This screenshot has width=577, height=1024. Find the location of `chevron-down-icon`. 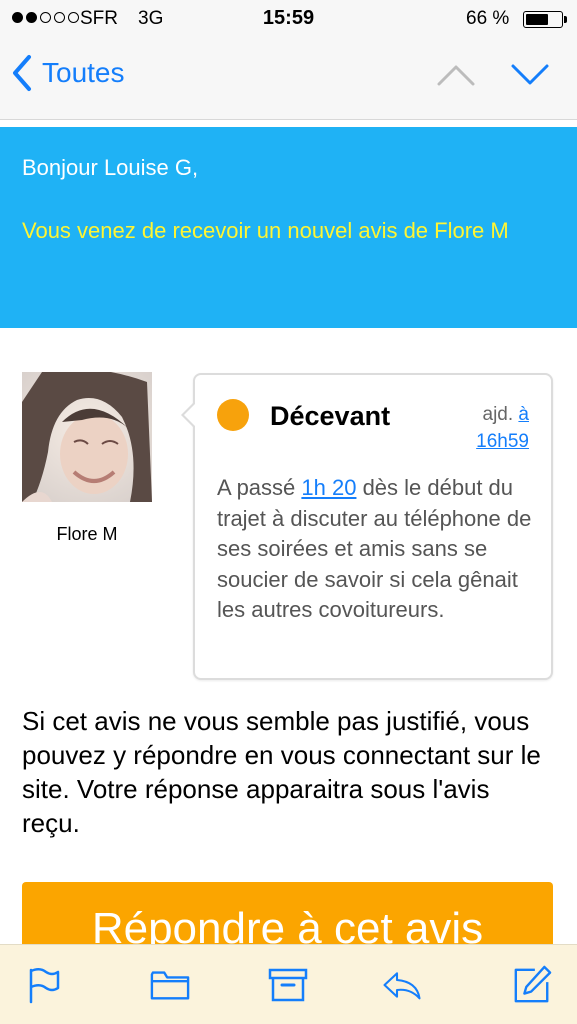

chevron-down-icon is located at coordinates (530, 74).